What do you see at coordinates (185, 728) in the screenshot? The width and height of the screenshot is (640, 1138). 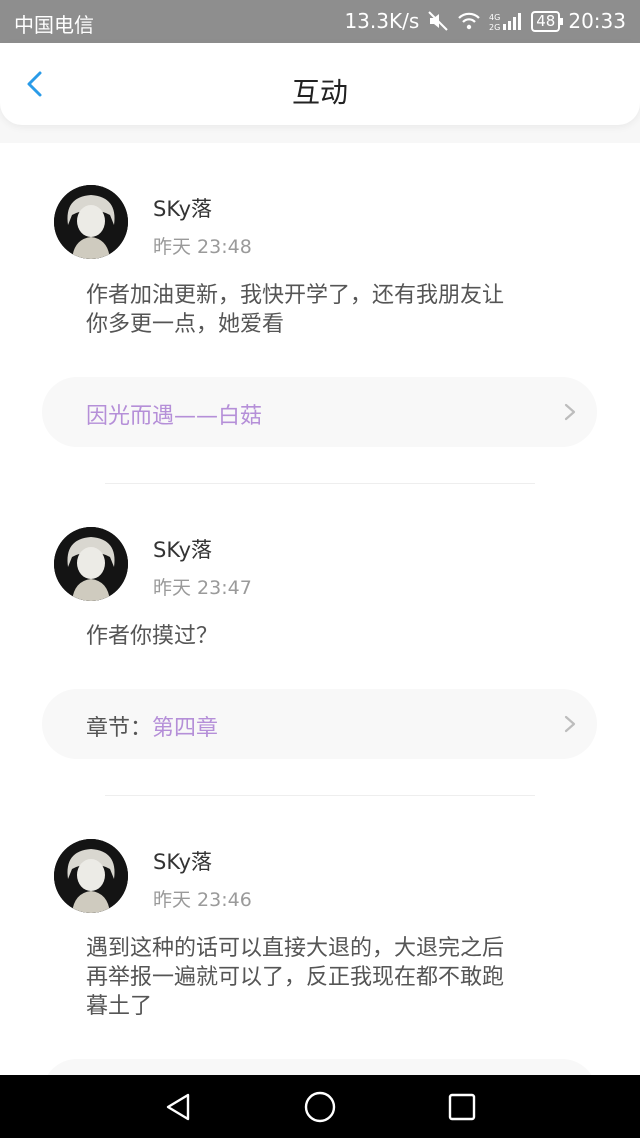 I see `chapter-name: 第四章` at bounding box center [185, 728].